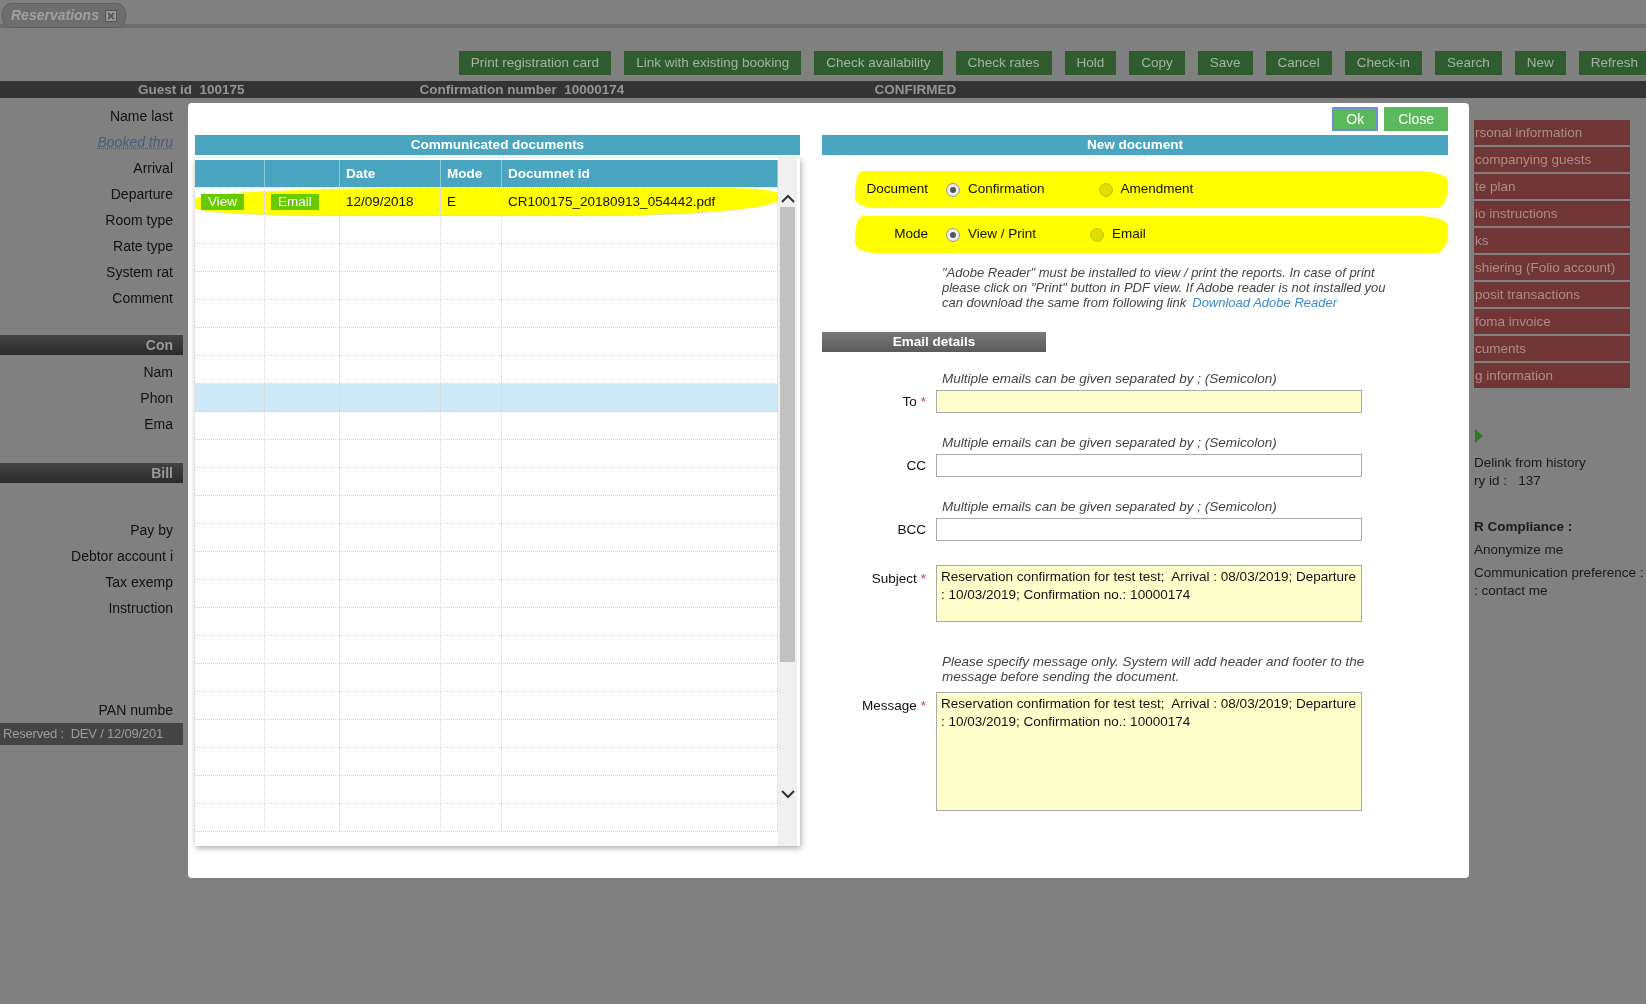 Image resolution: width=1646 pixels, height=1004 pixels. I want to click on column-header, so click(230, 173).